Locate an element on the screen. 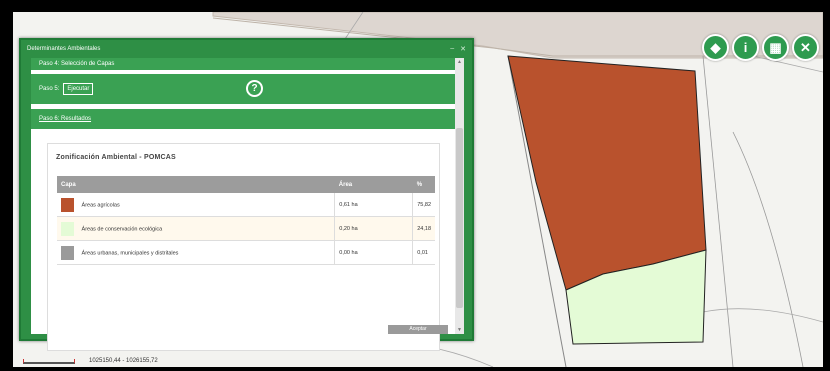 This screenshot has height=371, width=830. info-icon: i is located at coordinates (745, 47).